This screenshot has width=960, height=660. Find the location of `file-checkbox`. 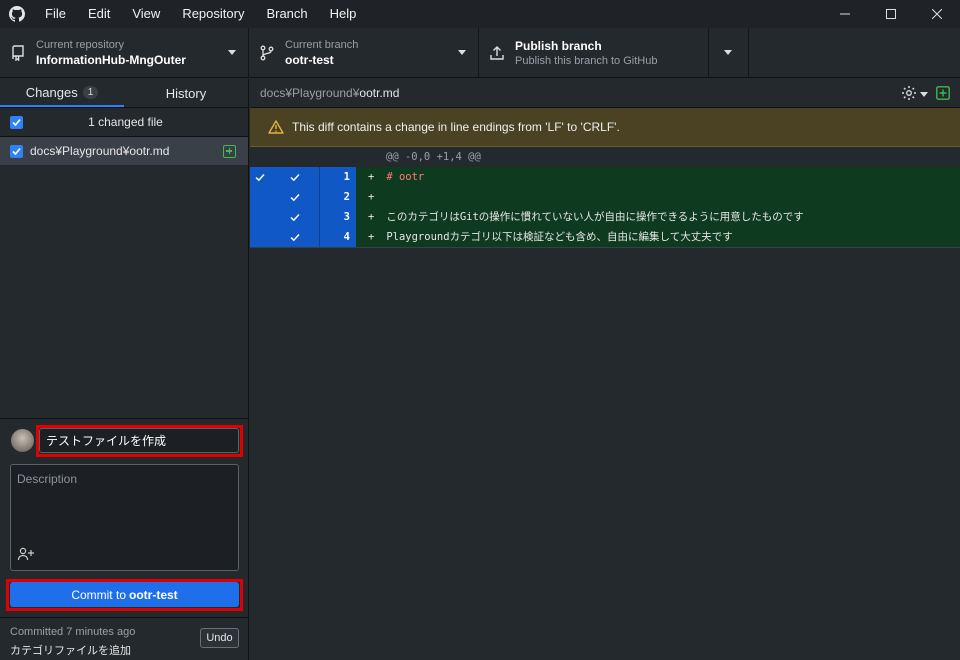

file-checkbox is located at coordinates (16, 151).